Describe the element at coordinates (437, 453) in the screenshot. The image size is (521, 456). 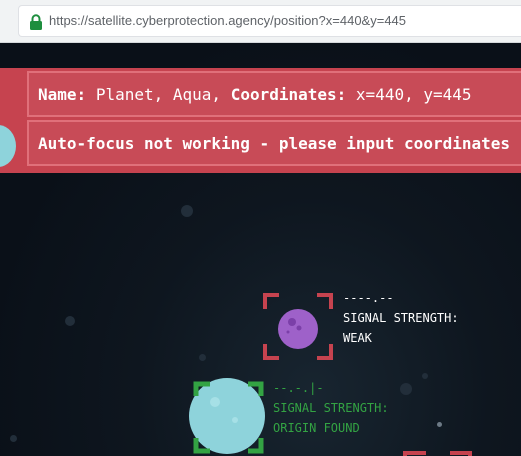
I see `offscreen-target-brackets` at that location.